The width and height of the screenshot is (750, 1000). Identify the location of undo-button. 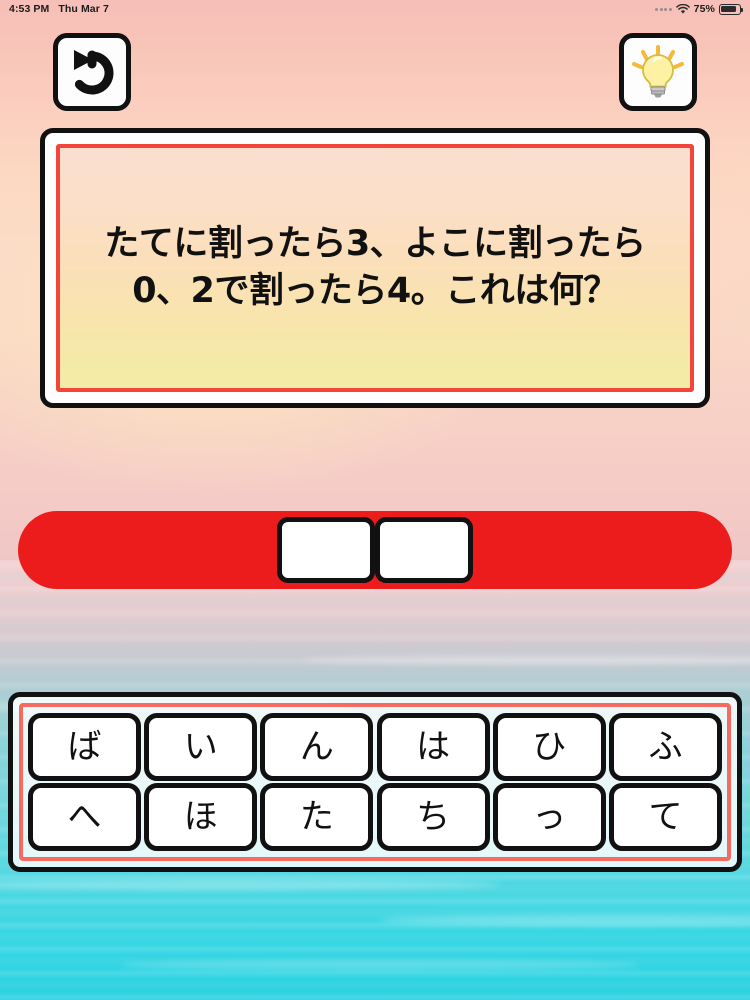
(92, 72).